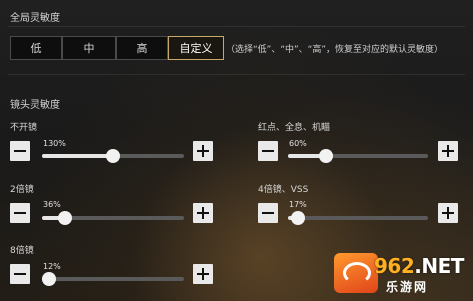 This screenshot has height=301, width=473. I want to click on preset-label: 低, so click(36, 48).